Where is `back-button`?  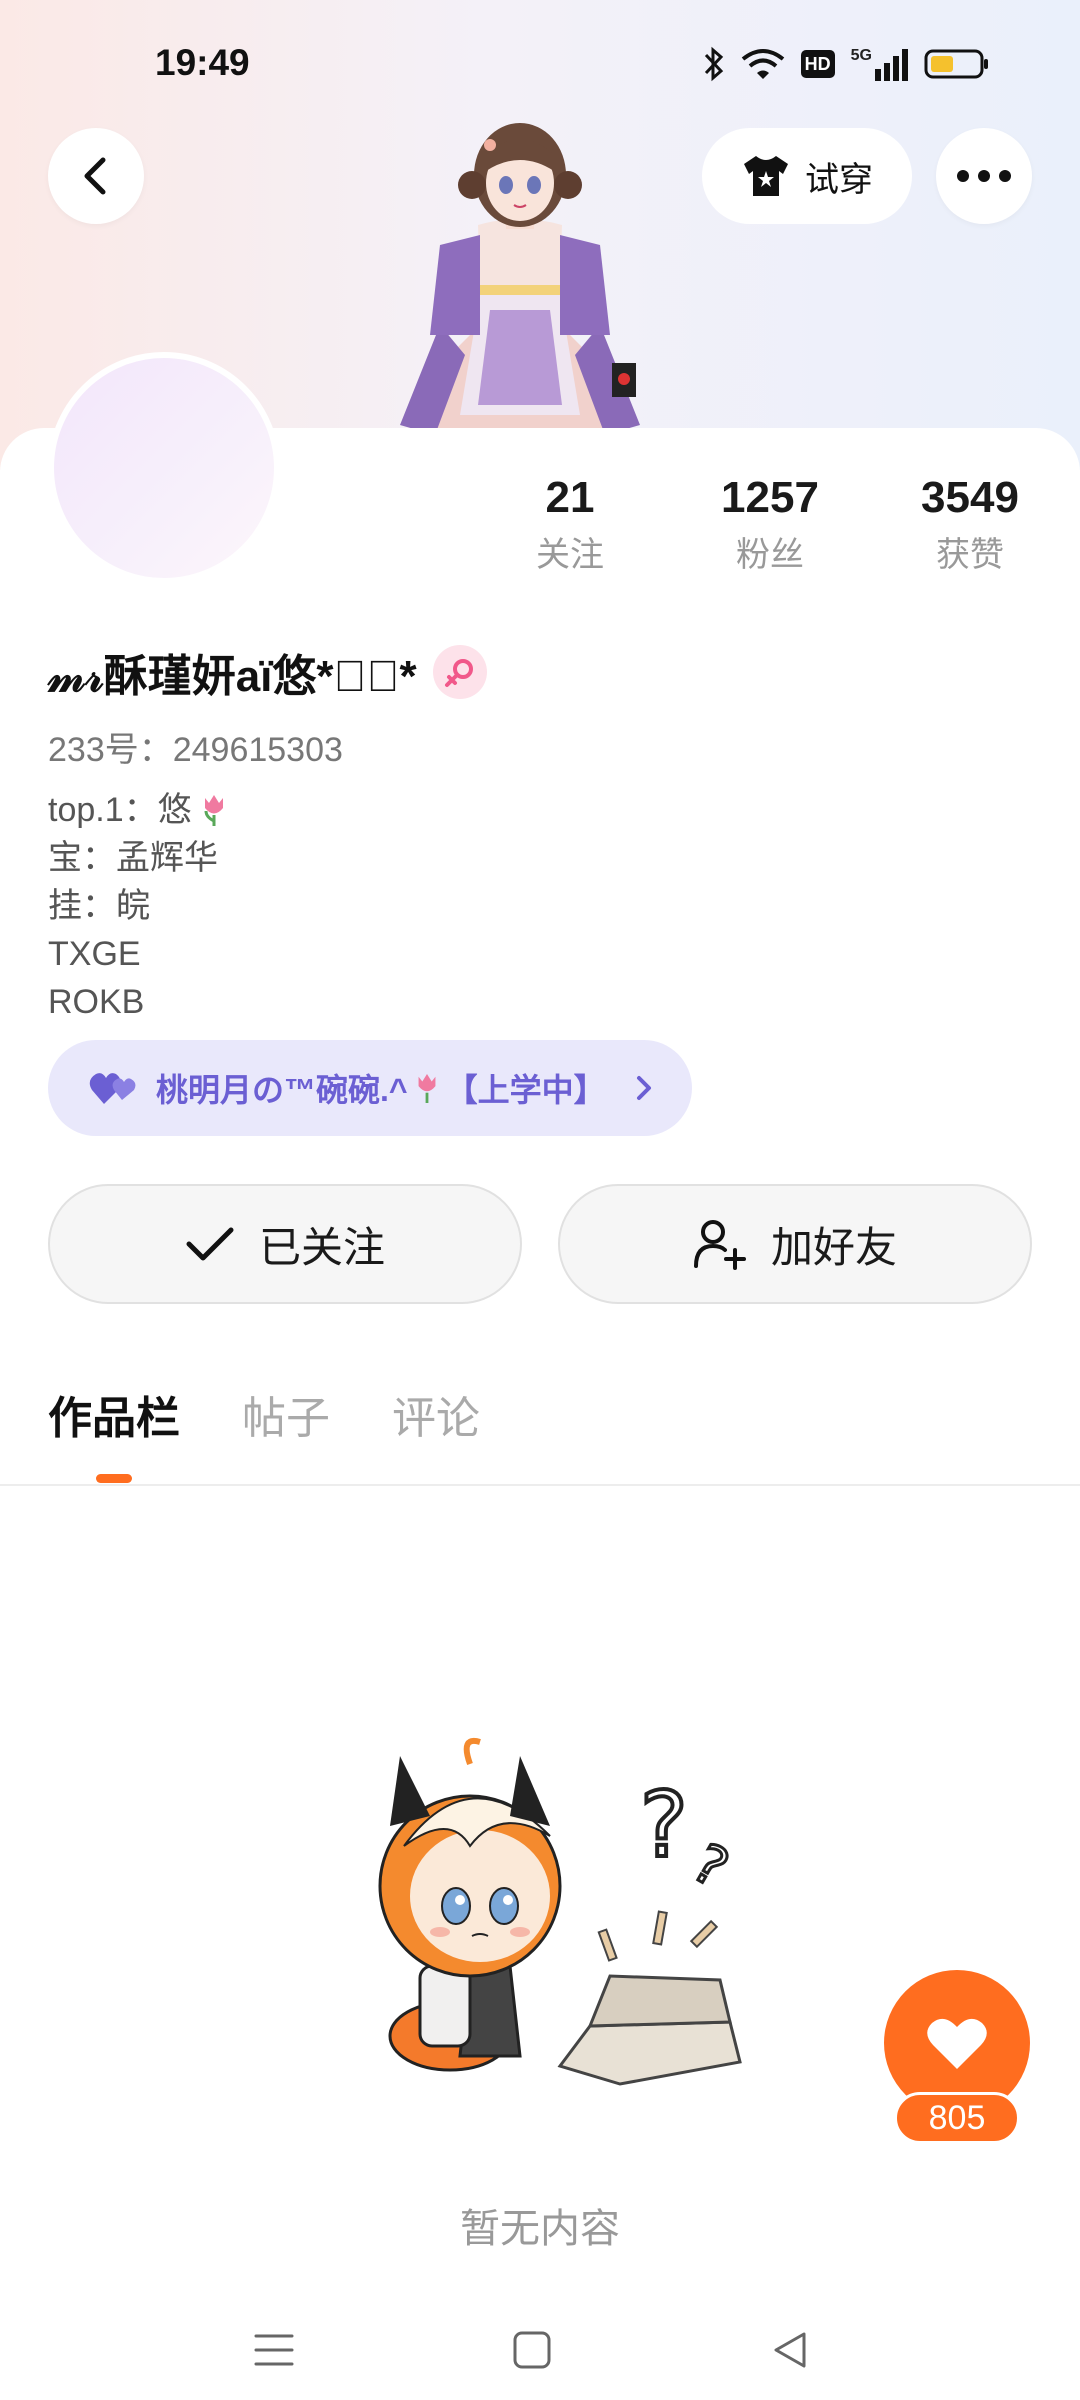 back-button is located at coordinates (96, 176).